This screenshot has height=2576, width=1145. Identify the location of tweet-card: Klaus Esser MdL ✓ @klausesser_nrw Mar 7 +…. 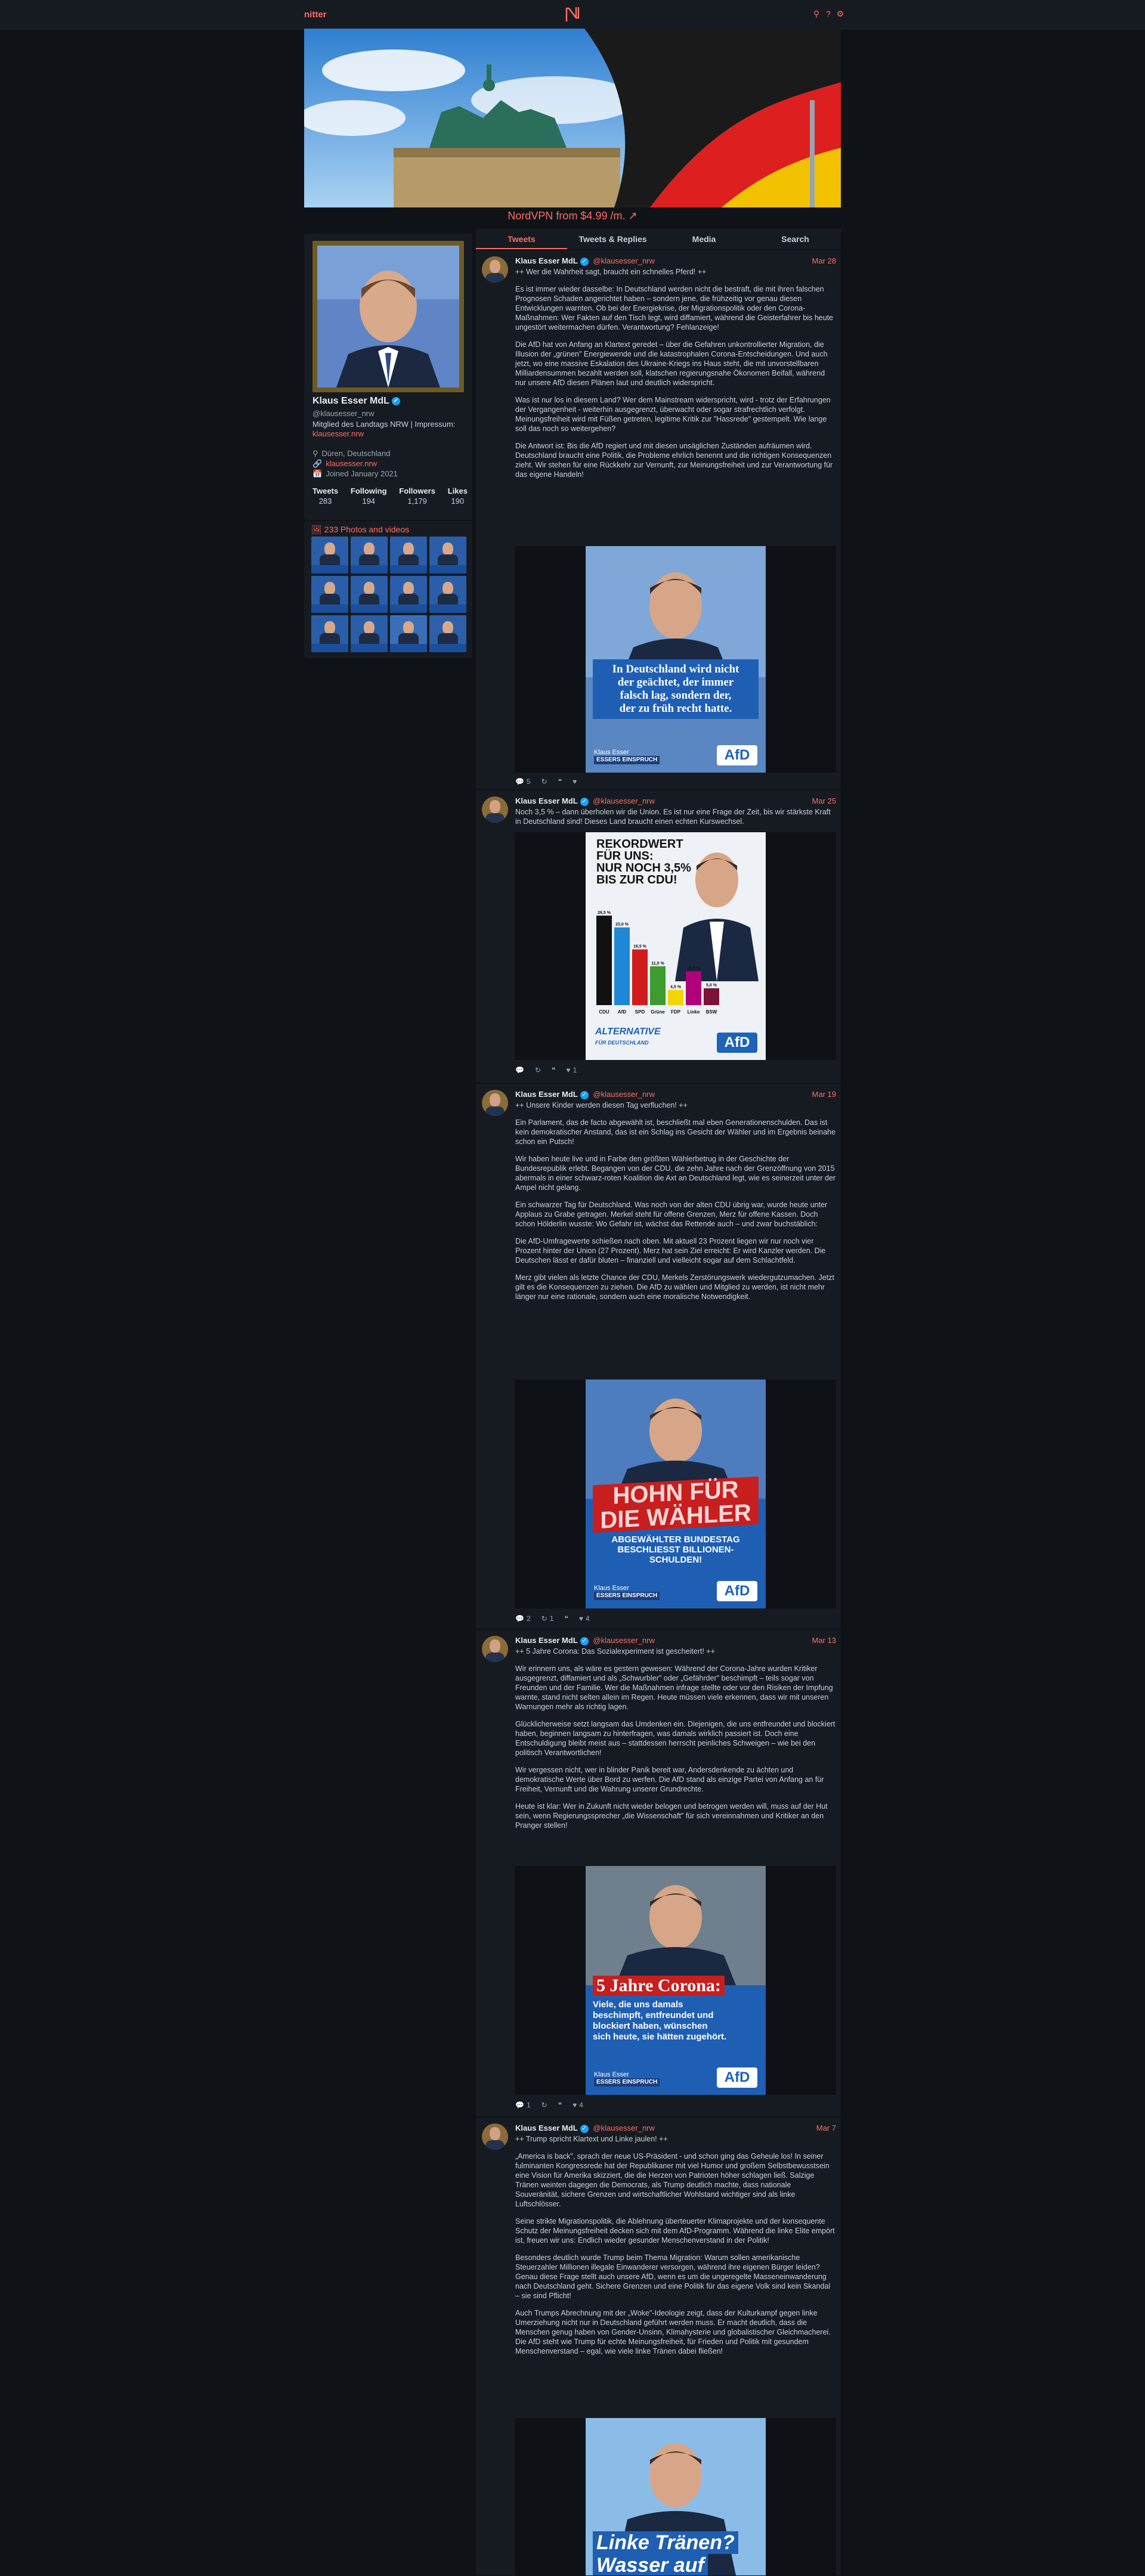
(658, 2347).